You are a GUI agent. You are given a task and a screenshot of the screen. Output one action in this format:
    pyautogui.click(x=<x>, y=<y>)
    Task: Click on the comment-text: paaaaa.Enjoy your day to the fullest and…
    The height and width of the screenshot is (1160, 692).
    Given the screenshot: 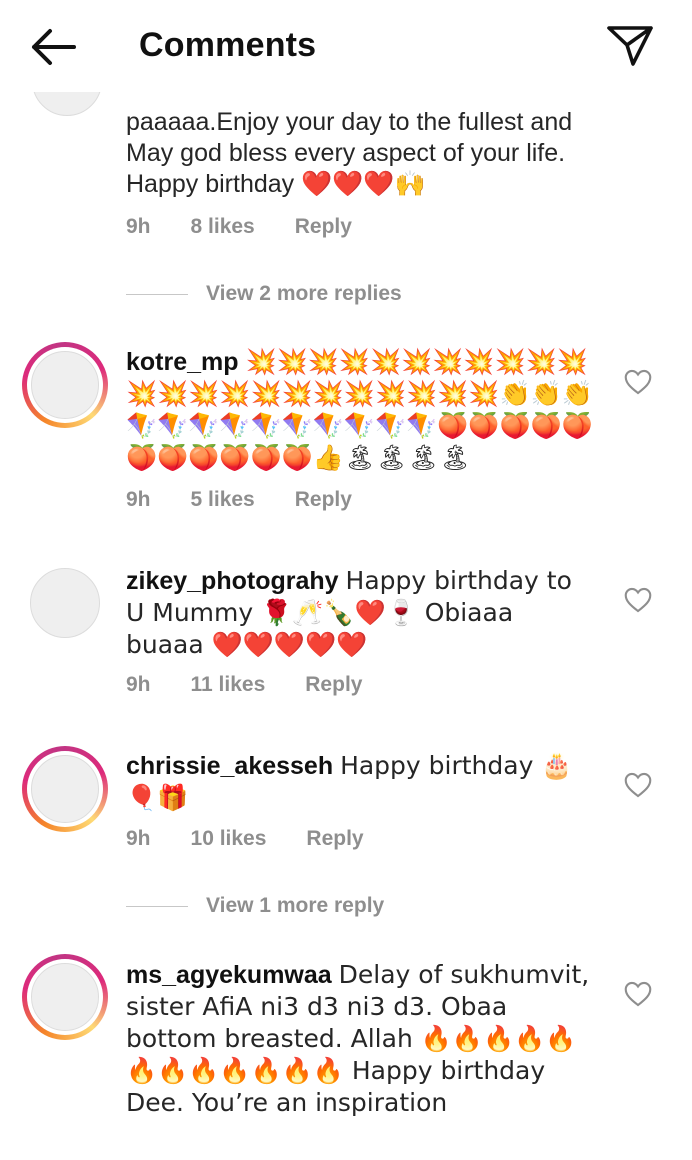 What is the action you would take?
    pyautogui.click(x=366, y=153)
    